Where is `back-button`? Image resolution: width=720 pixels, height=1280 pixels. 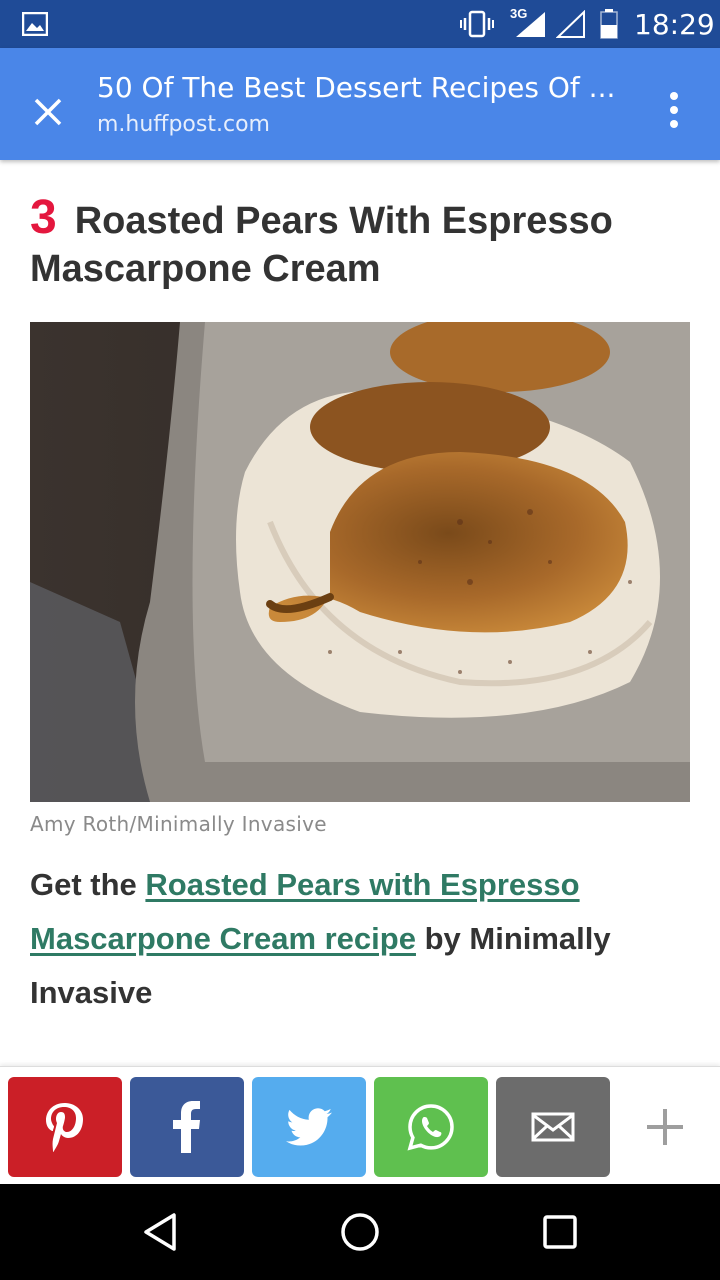 back-button is located at coordinates (160, 1232).